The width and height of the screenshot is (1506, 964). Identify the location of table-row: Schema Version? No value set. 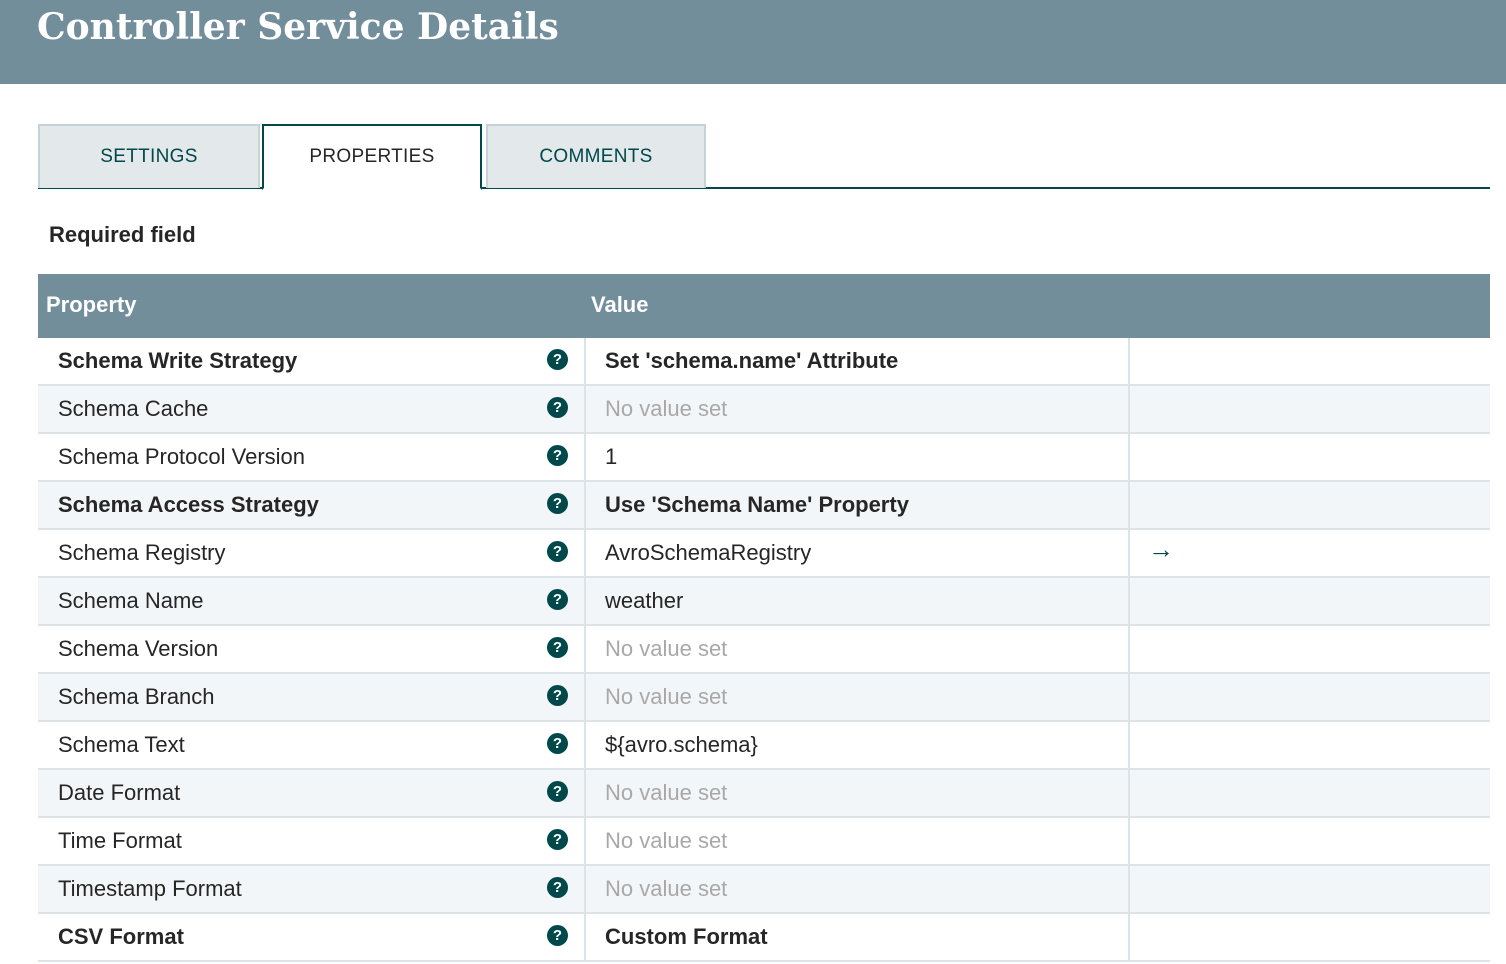
(764, 650).